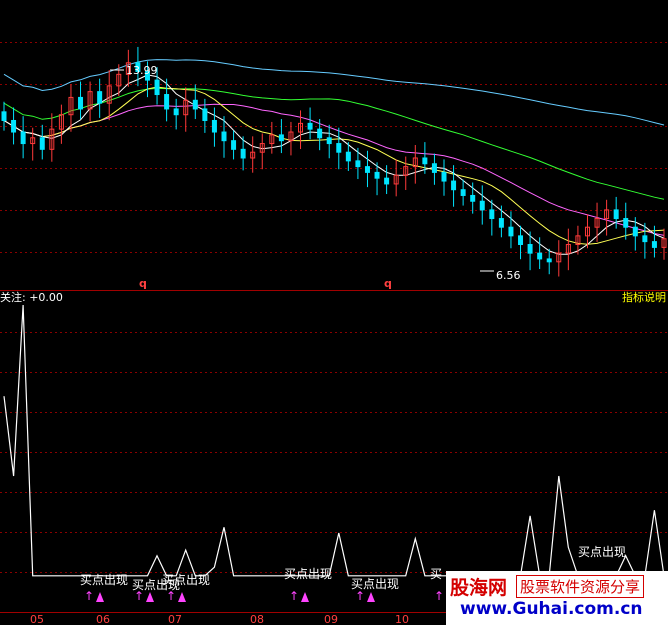 Image resolution: width=668 pixels, height=625 pixels. Describe the element at coordinates (175, 619) in the screenshot. I see `month-label: 07` at that location.